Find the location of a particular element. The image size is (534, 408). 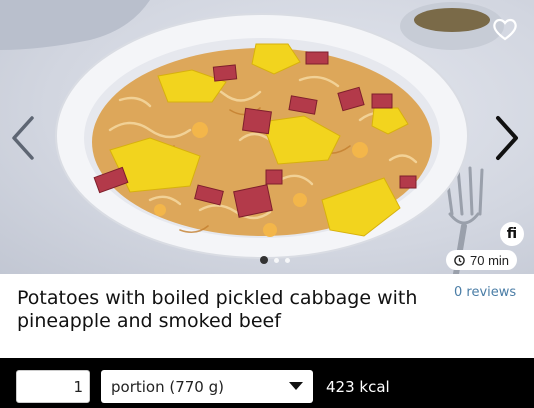

fi-logo-badge: fi is located at coordinates (512, 234).